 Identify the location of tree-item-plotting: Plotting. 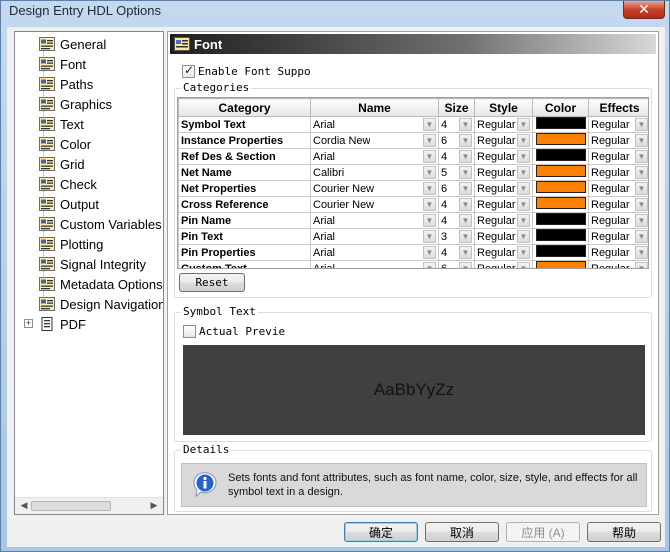
(89, 244).